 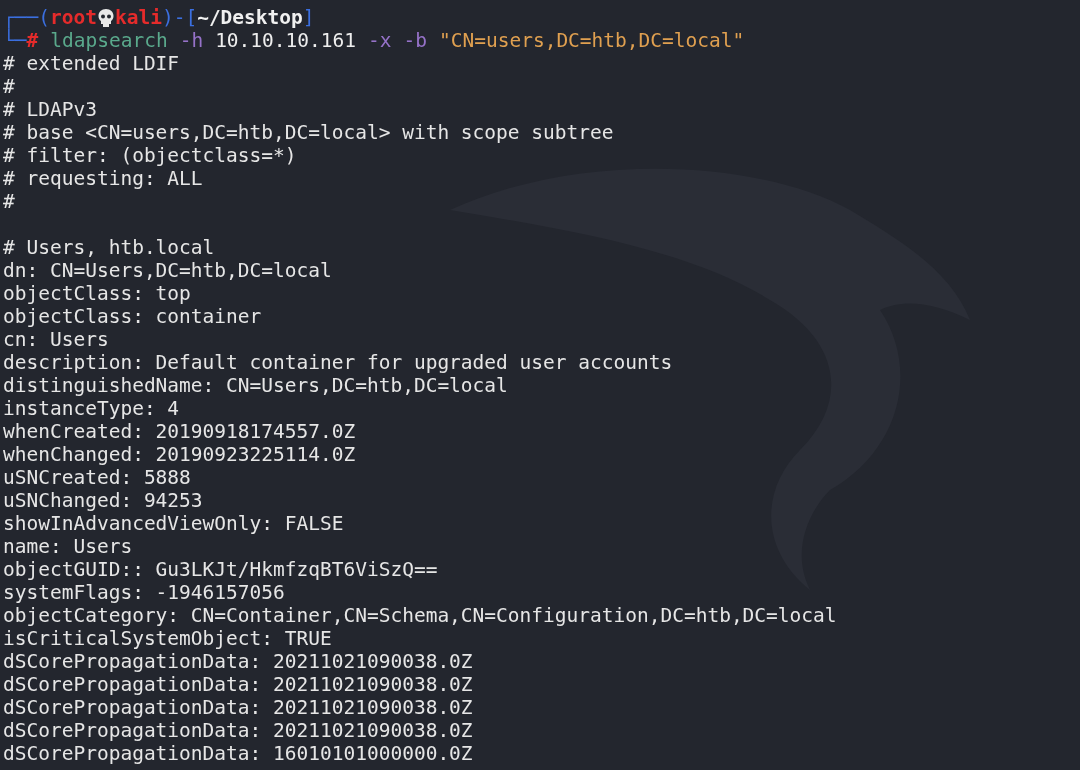 I want to click on prompt-frame: └─, so click(x=15, y=40).